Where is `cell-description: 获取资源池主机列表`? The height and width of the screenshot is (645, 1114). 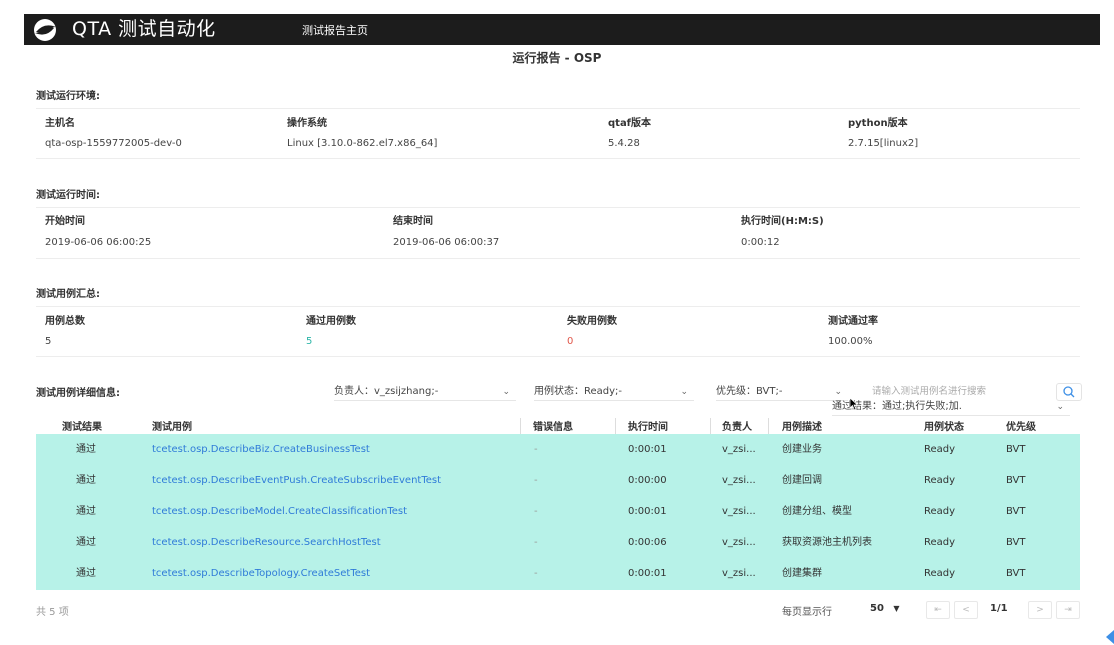
cell-description: 获取资源池主机列表 is located at coordinates (827, 542).